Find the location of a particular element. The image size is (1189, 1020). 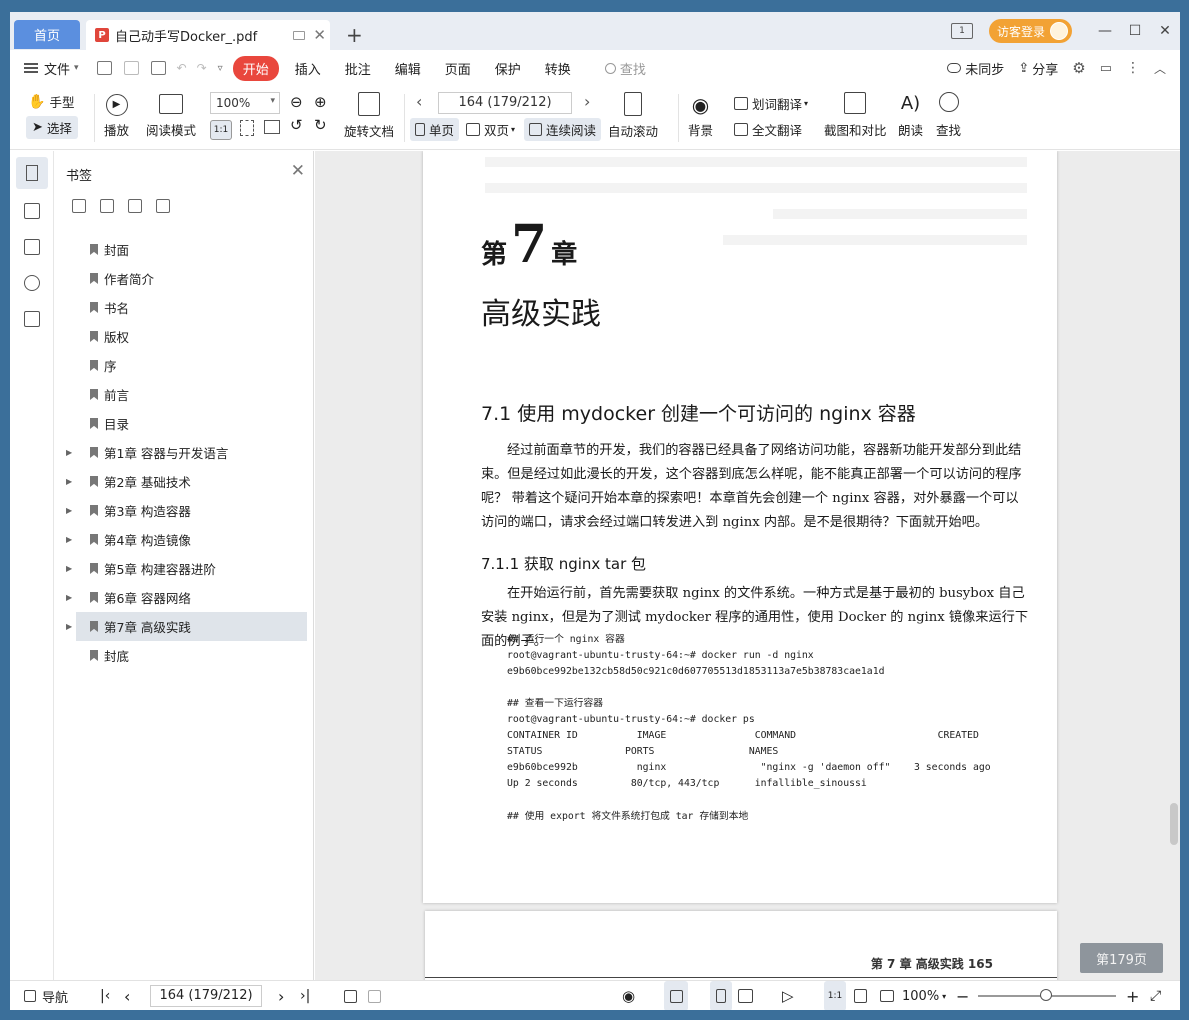

feedback-icon: ▭ is located at coordinates (1106, 68).